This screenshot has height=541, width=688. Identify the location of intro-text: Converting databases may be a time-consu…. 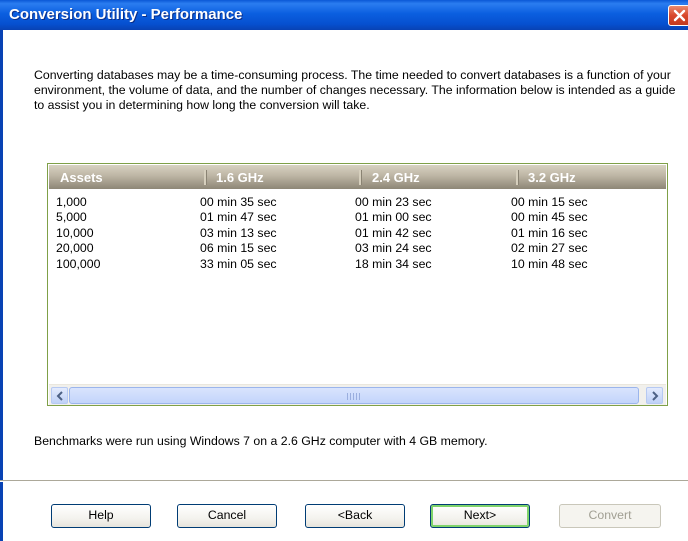
(355, 90).